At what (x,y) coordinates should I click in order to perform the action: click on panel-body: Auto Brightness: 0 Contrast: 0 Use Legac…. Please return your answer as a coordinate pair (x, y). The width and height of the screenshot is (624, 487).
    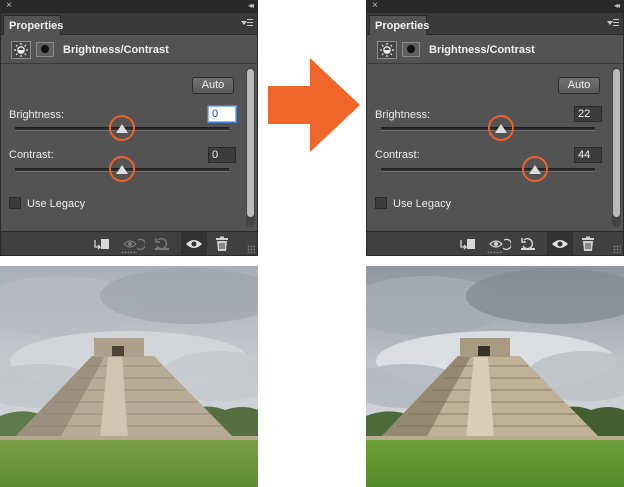
    Looking at the image, I should click on (122, 148).